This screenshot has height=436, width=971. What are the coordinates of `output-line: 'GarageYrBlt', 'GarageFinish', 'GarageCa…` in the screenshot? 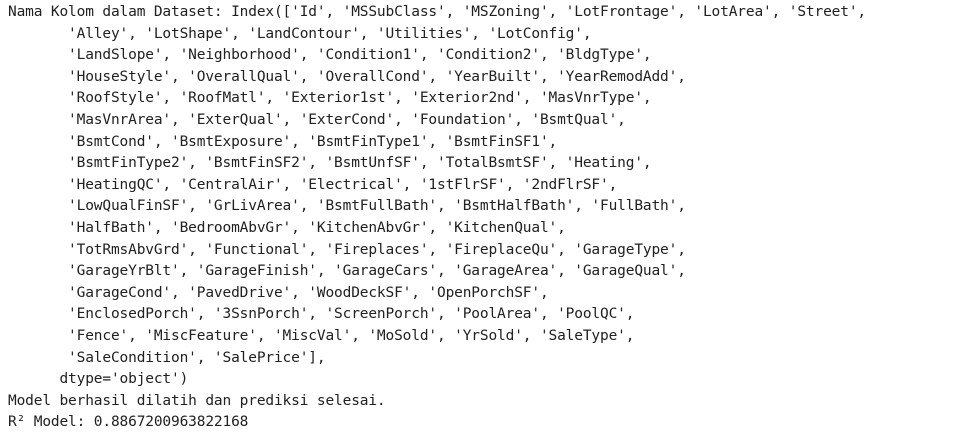 It's located at (347, 271).